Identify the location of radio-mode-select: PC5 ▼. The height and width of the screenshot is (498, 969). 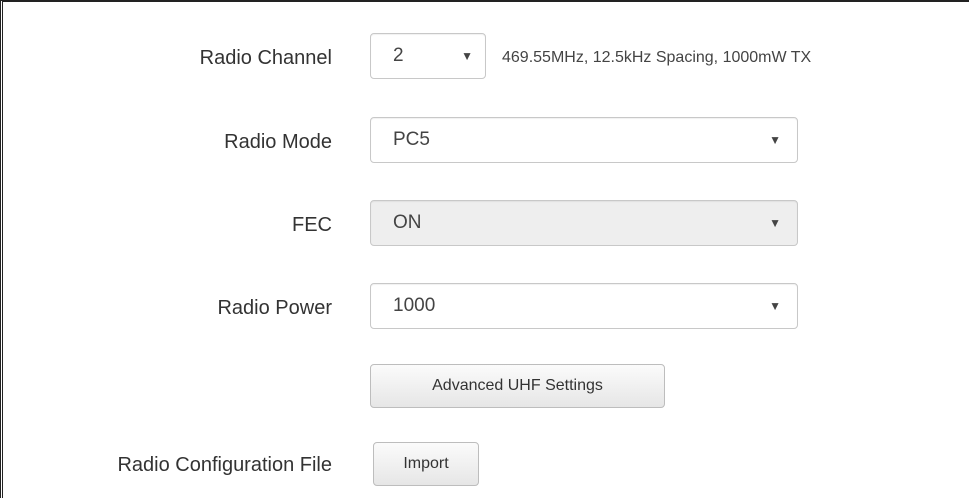
(584, 140).